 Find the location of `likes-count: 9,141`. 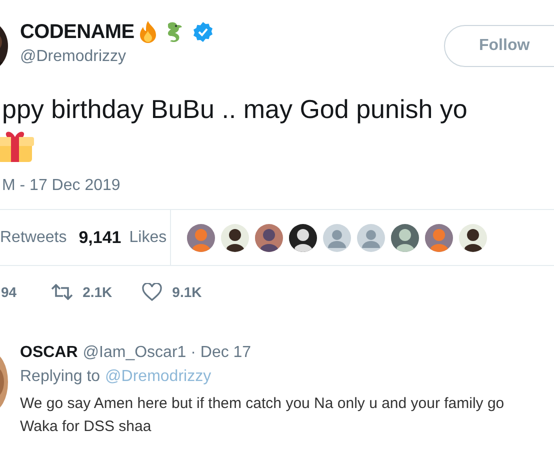

likes-count: 9,141 is located at coordinates (100, 238).